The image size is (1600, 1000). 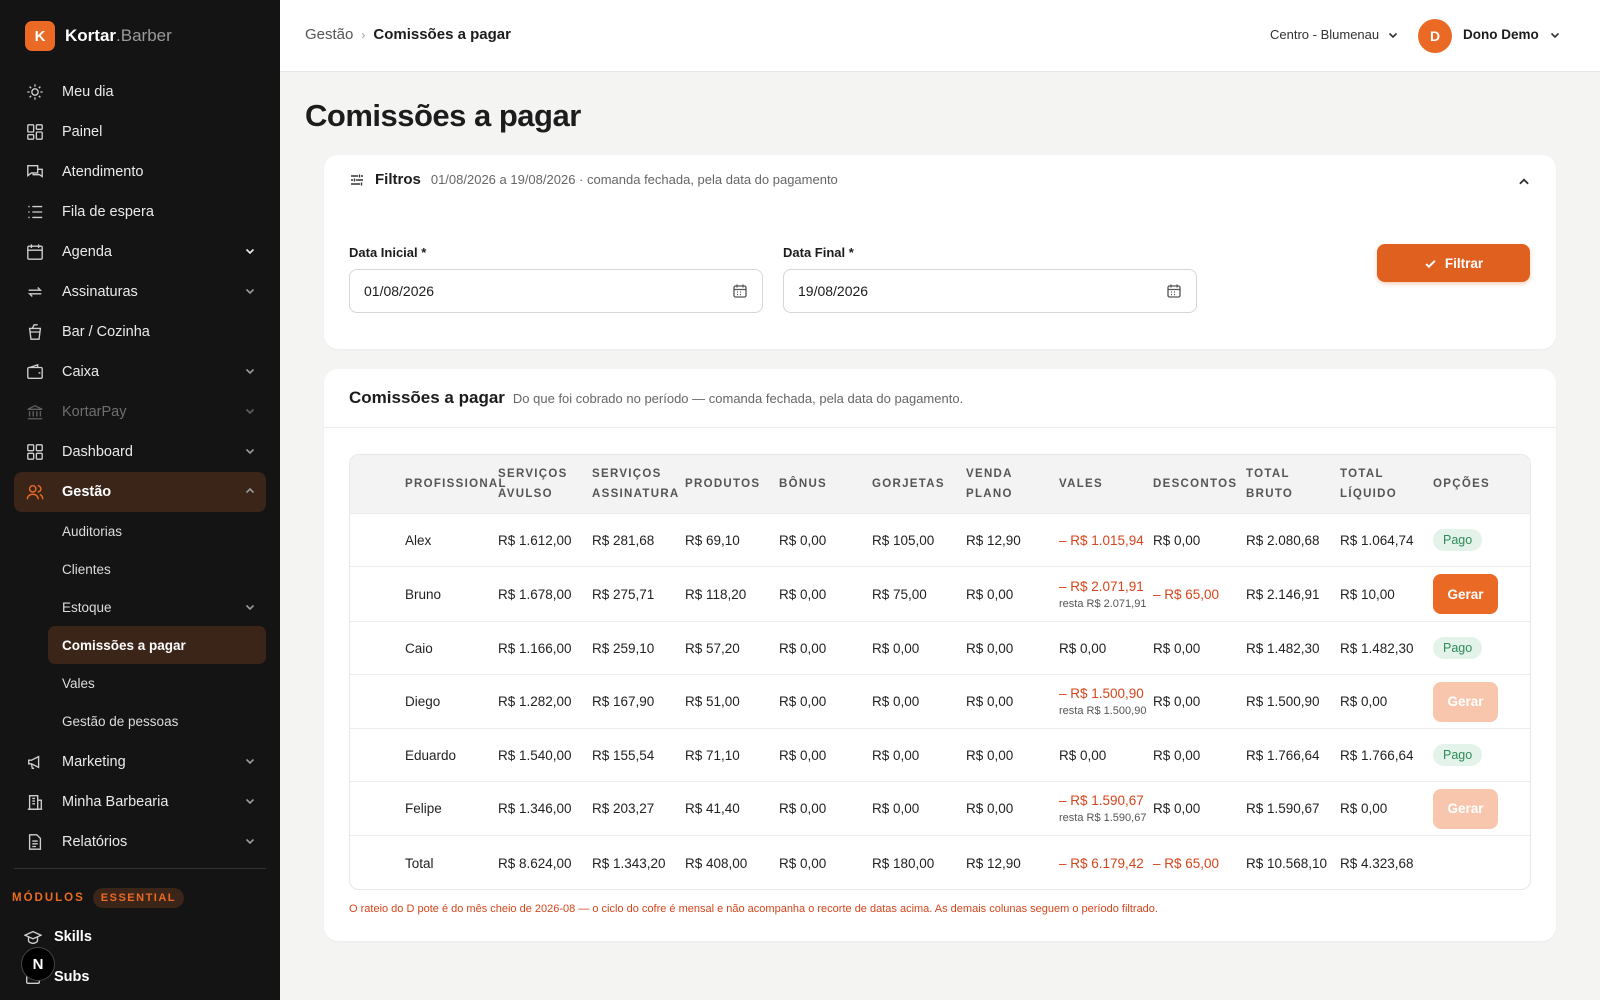 What do you see at coordinates (388, 252) in the screenshot?
I see `start-date-label: Data Inicial *` at bounding box center [388, 252].